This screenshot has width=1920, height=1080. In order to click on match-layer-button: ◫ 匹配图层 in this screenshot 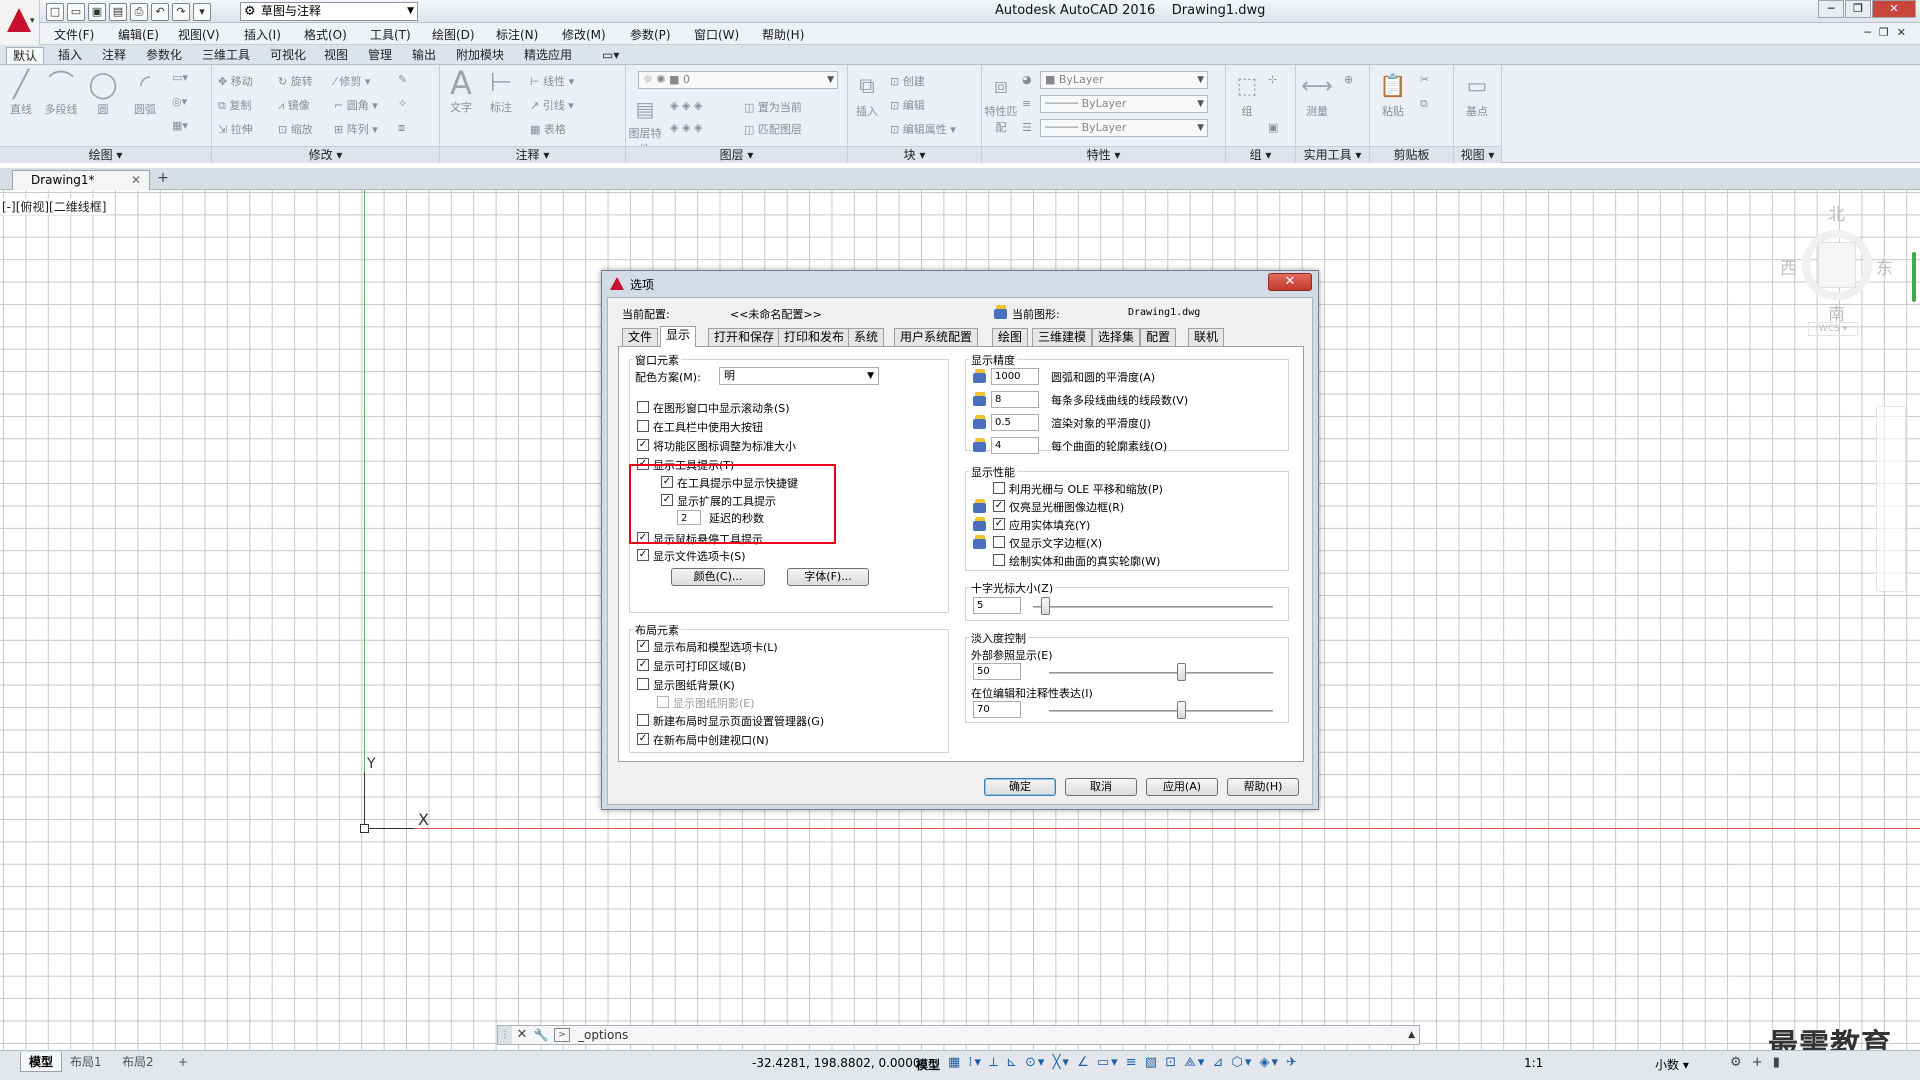, I will do `click(773, 129)`.